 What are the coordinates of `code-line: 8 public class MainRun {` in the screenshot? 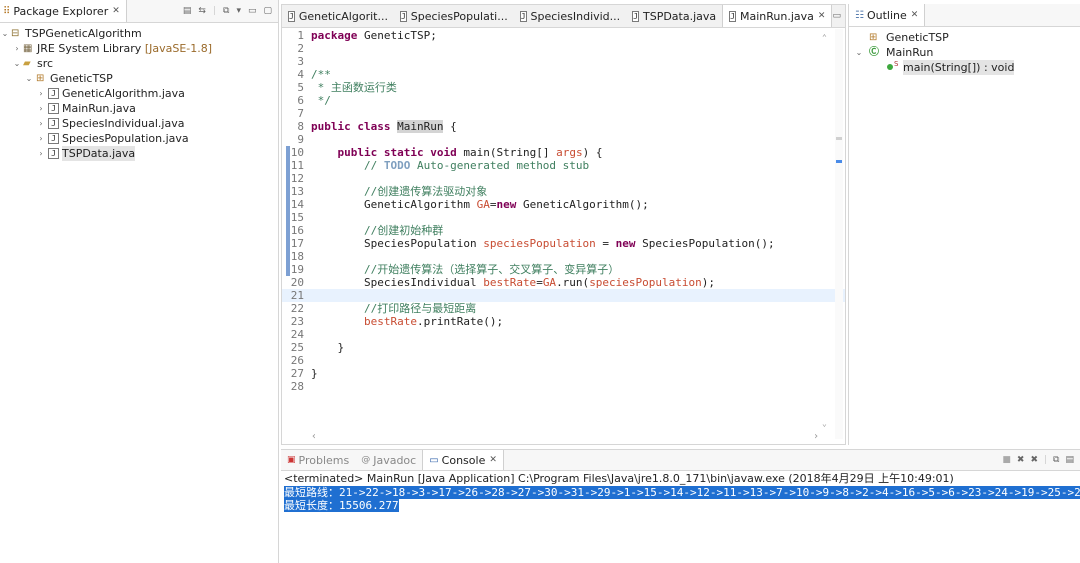 It's located at (563, 126).